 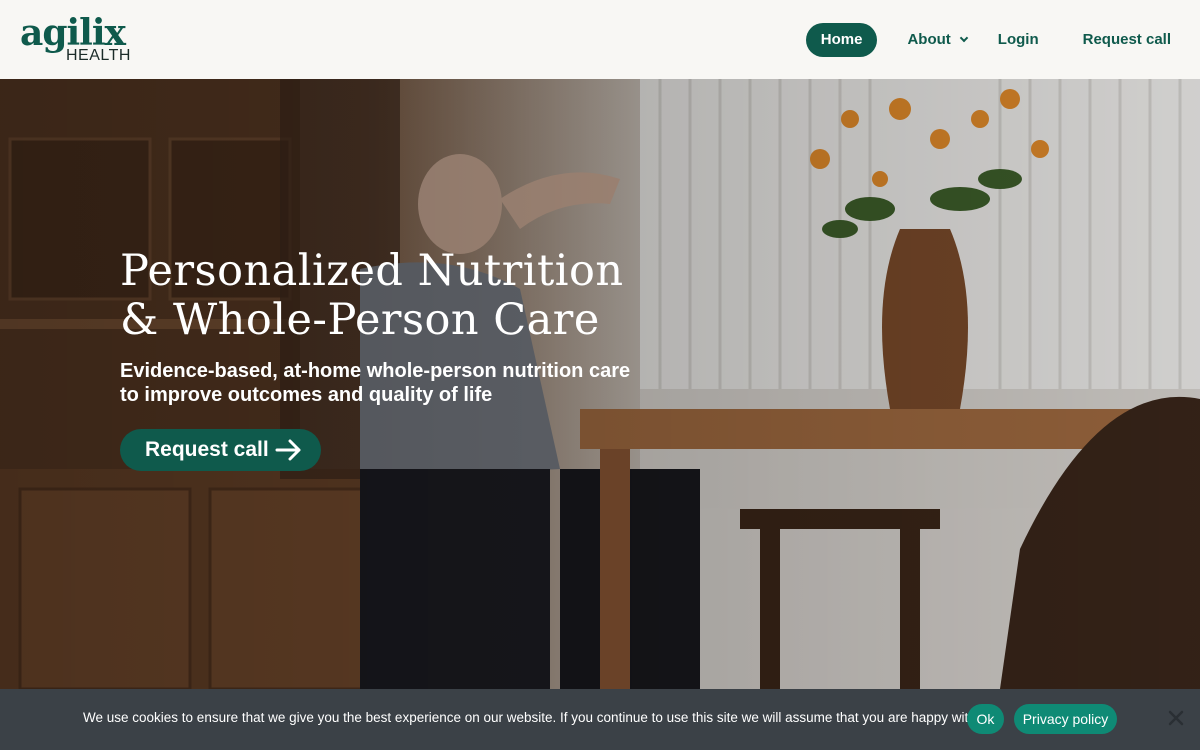 I want to click on chevron-down-icon, so click(x=964, y=38).